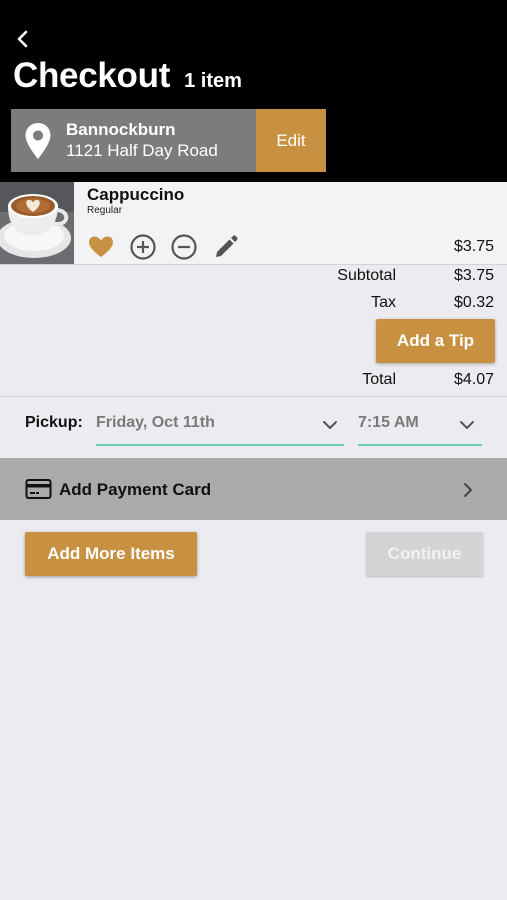 The height and width of the screenshot is (900, 507). I want to click on store-address: 1121 Half Day Road, so click(142, 150).